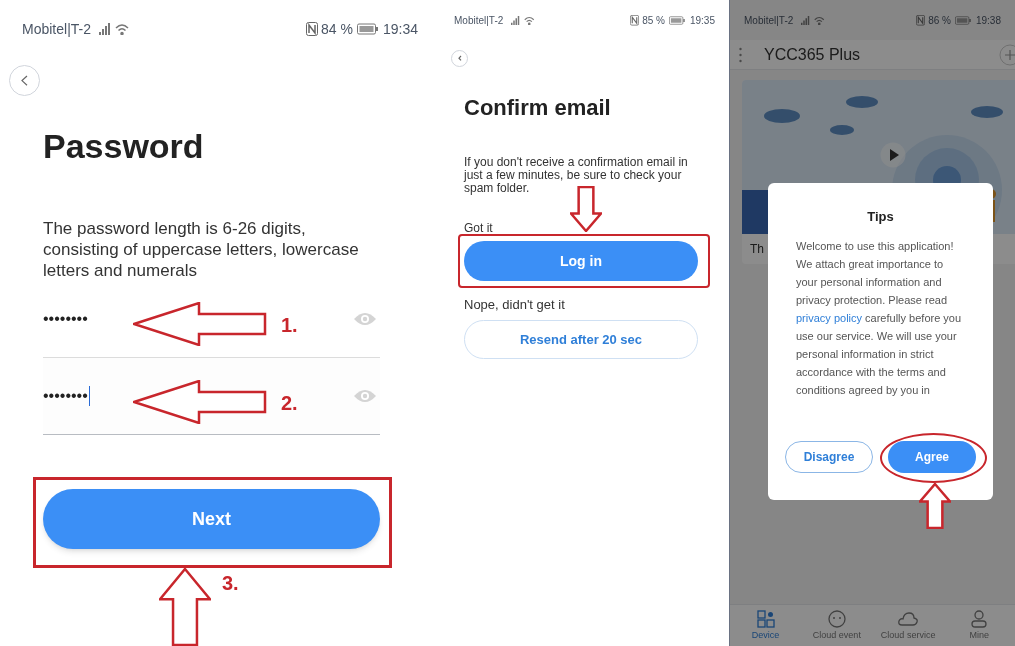 This screenshot has width=1015, height=646. I want to click on description-text: If you don't receive a confirmation email in just a few minutes, be sure to check your spam folder., so click(576, 175).